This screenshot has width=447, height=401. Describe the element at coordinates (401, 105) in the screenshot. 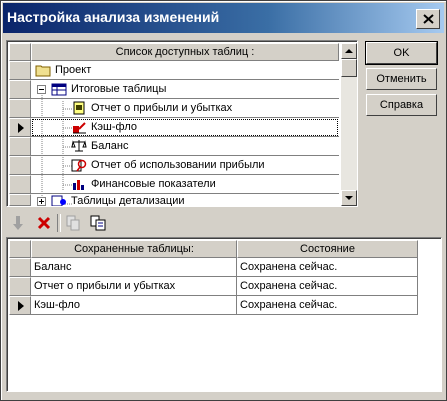

I see `help-button: Справка` at that location.